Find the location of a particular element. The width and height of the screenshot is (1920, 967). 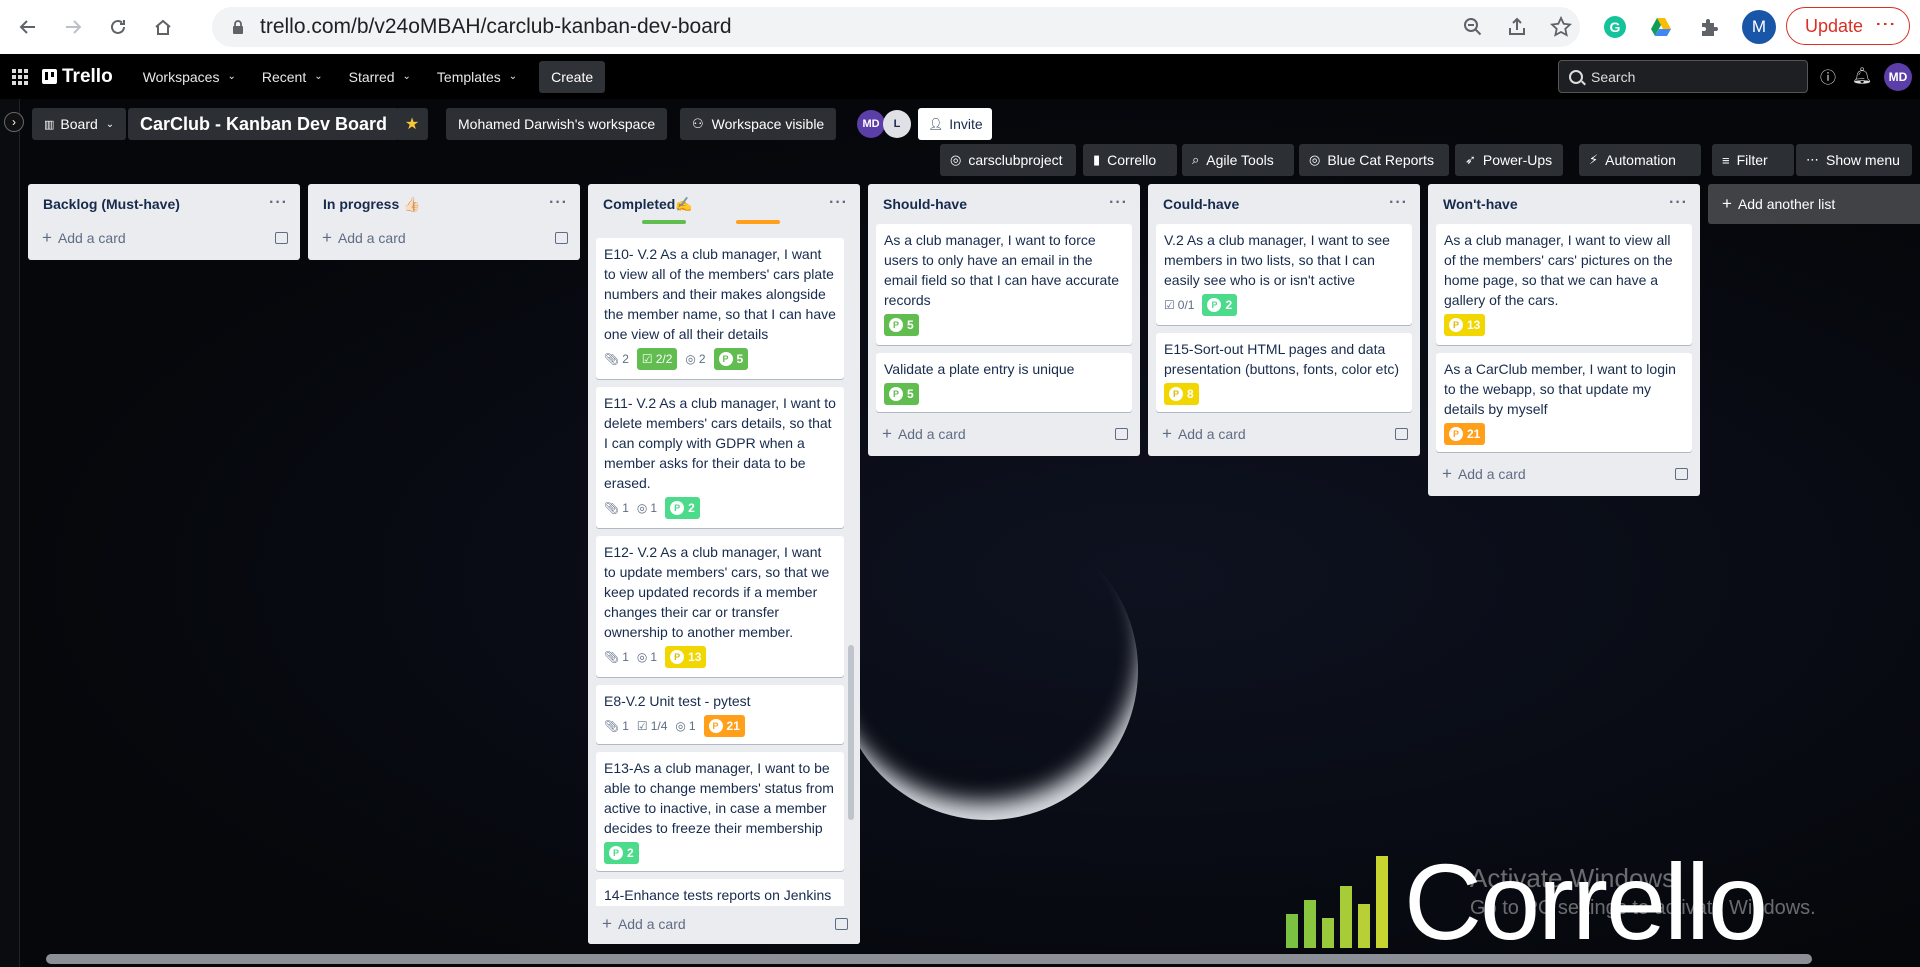

menu-recent: Recent ⌄ is located at coordinates (292, 77).